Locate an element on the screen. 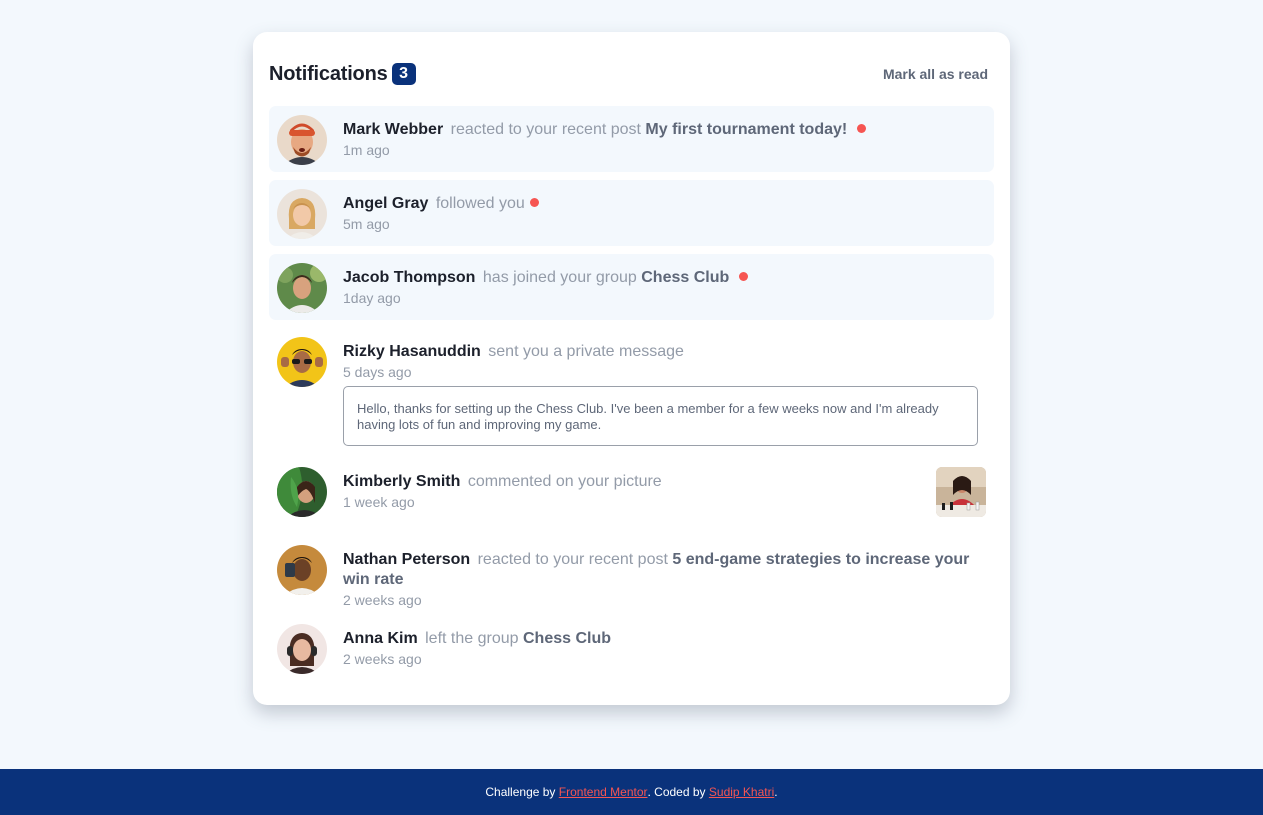 The image size is (1263, 815). notification-action: sent you a private message is located at coordinates (586, 351).